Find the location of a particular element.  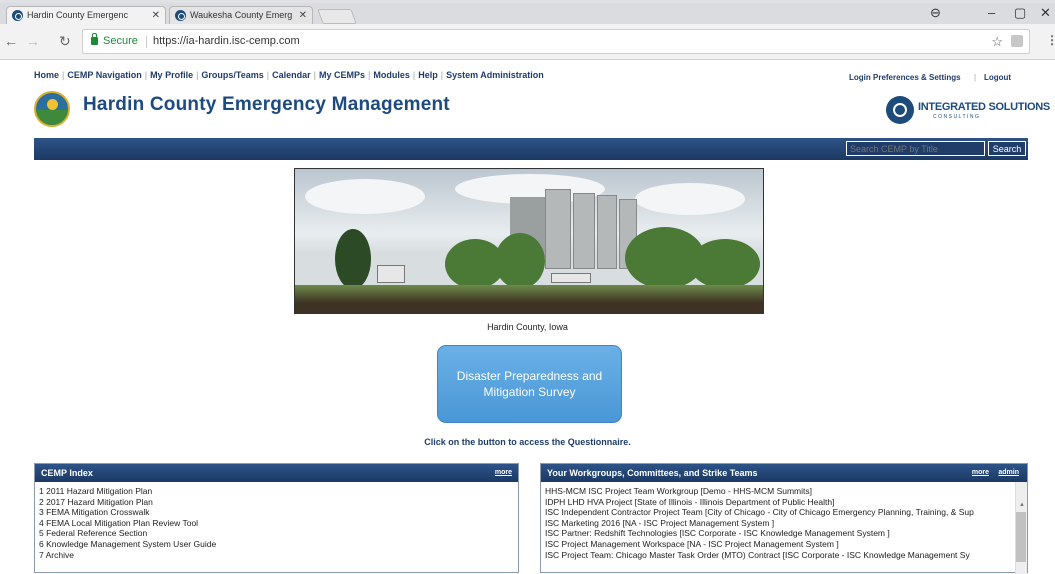

scrollbar: ▲ is located at coordinates (1021, 528).